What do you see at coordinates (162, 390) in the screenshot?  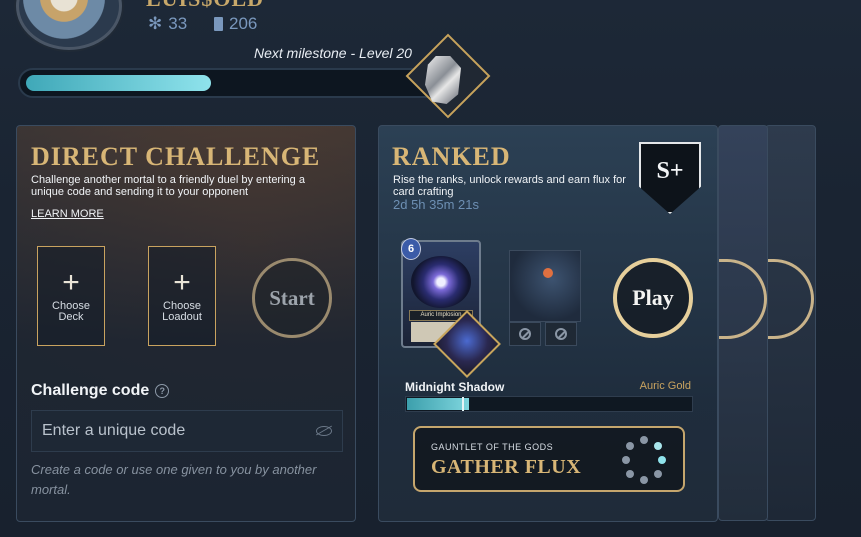 I see `help-icon: ?` at bounding box center [162, 390].